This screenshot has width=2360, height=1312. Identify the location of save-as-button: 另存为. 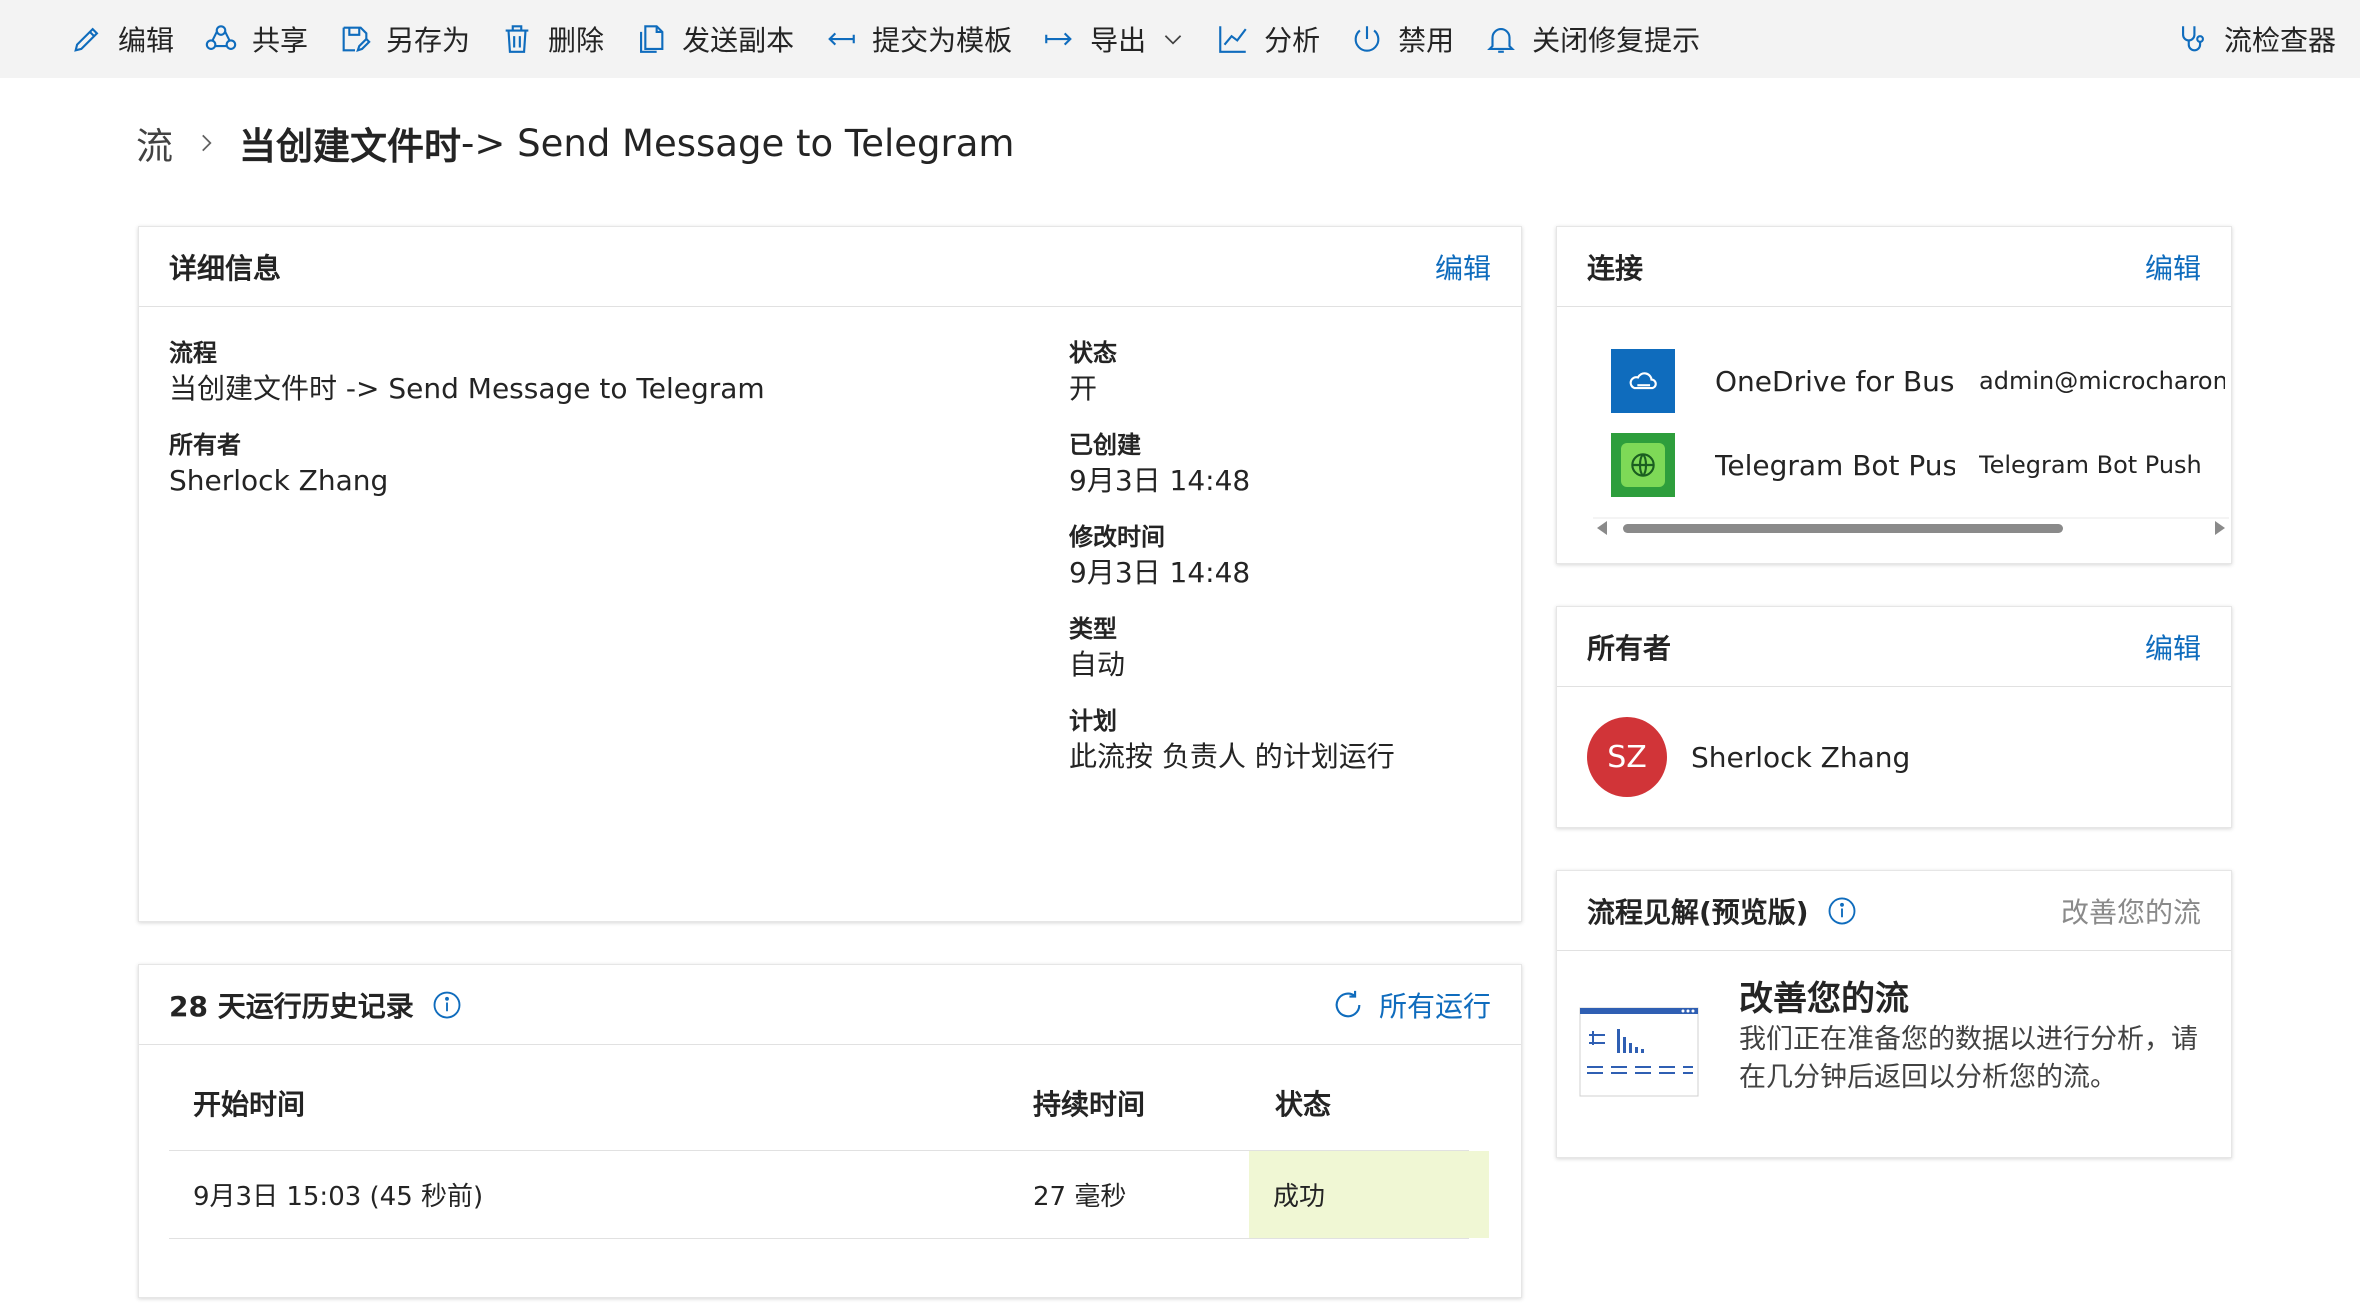
(404, 39).